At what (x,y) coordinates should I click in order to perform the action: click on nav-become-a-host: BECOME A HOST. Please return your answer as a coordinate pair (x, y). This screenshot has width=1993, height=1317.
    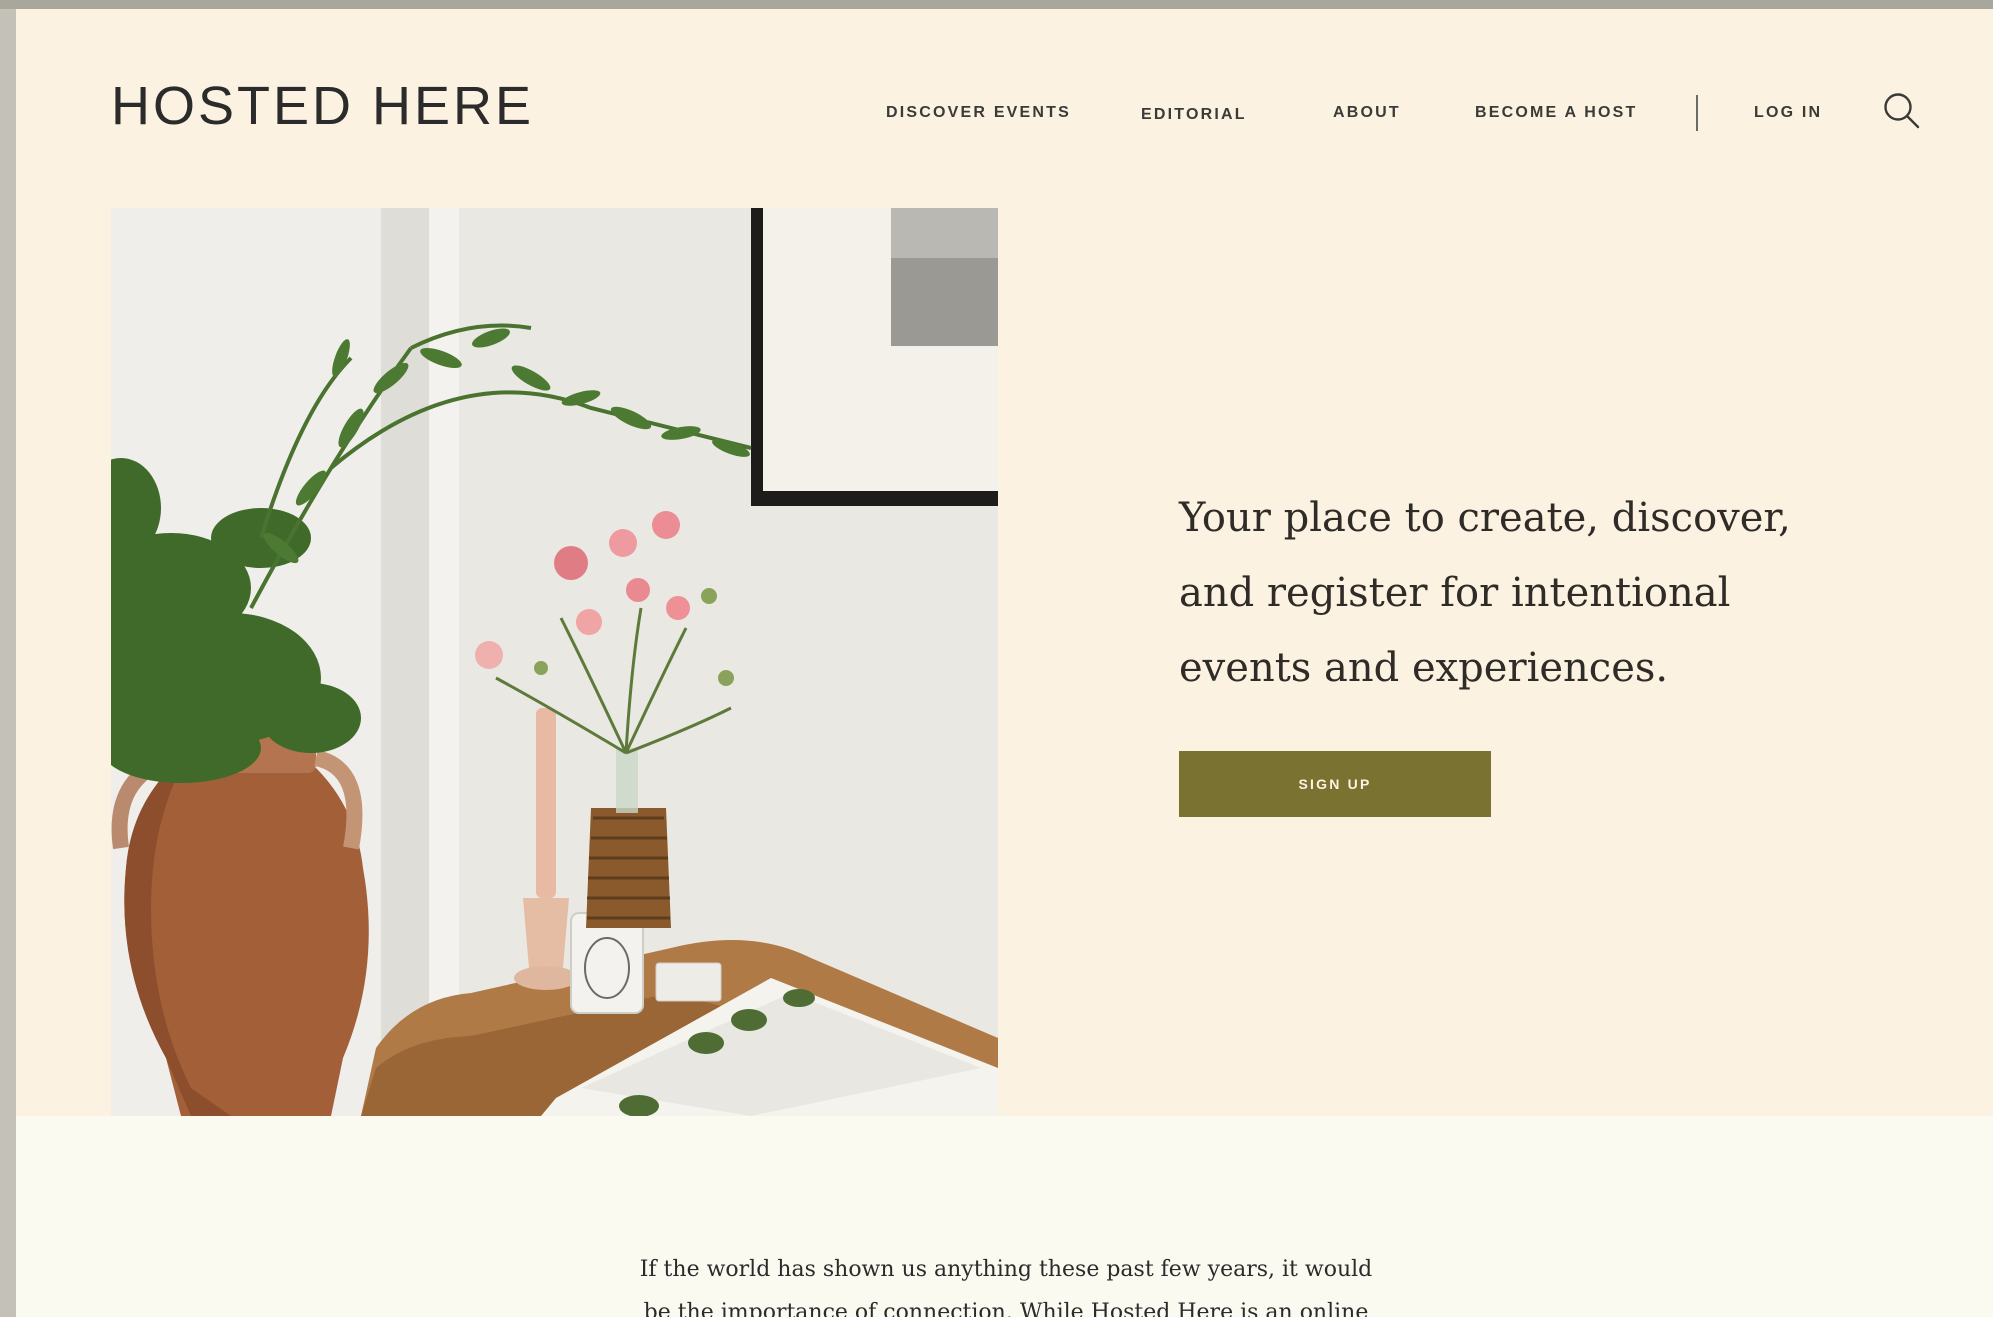
    Looking at the image, I should click on (1556, 113).